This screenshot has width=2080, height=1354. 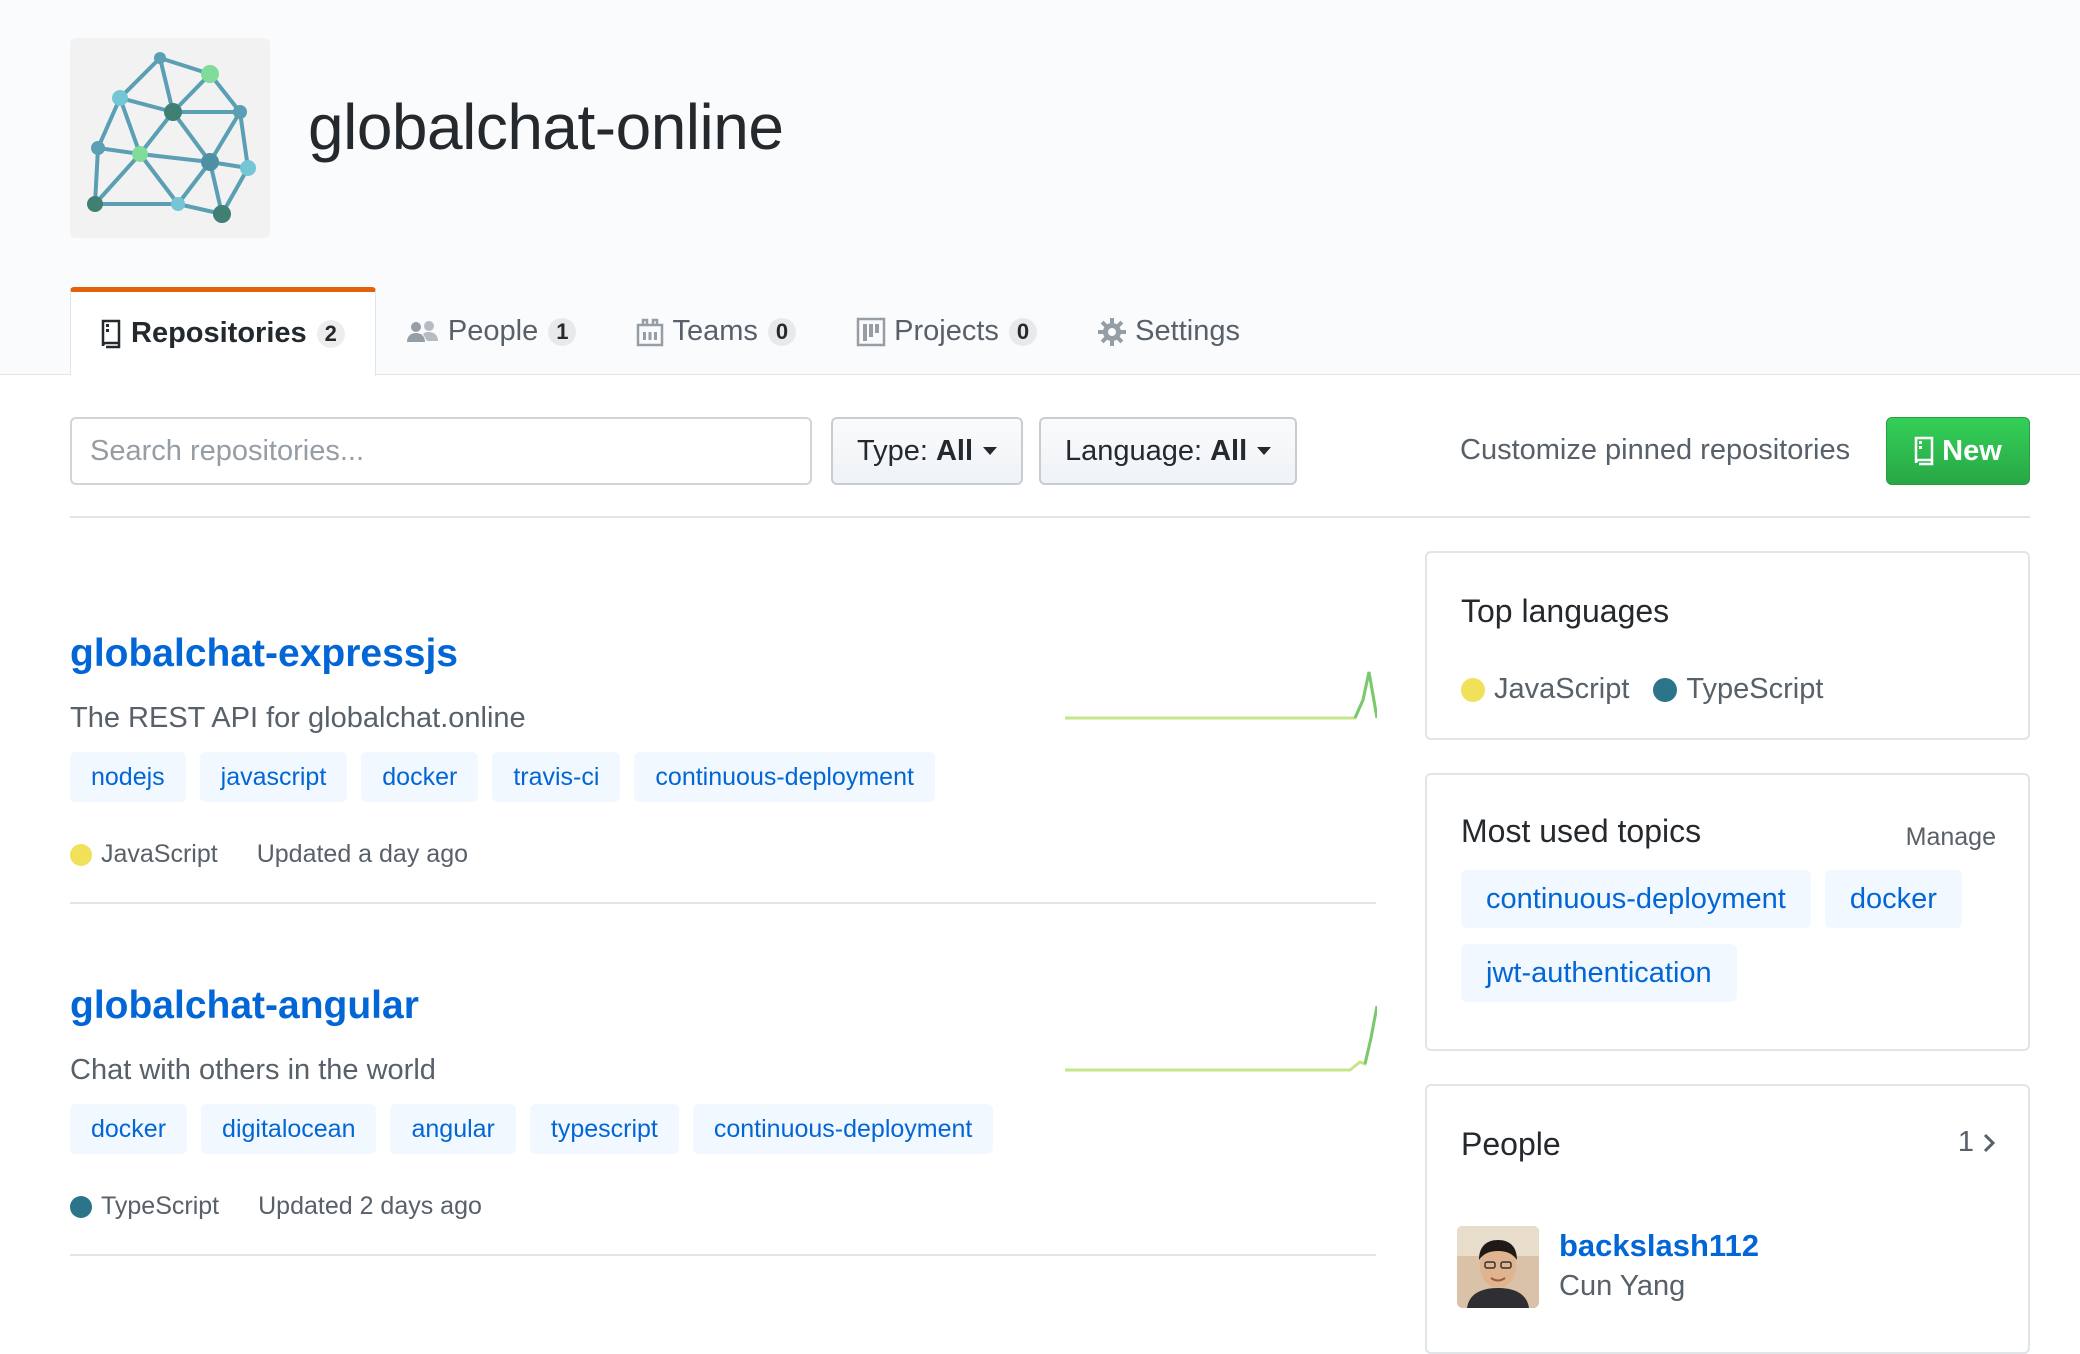 I want to click on search-input, so click(x=441, y=451).